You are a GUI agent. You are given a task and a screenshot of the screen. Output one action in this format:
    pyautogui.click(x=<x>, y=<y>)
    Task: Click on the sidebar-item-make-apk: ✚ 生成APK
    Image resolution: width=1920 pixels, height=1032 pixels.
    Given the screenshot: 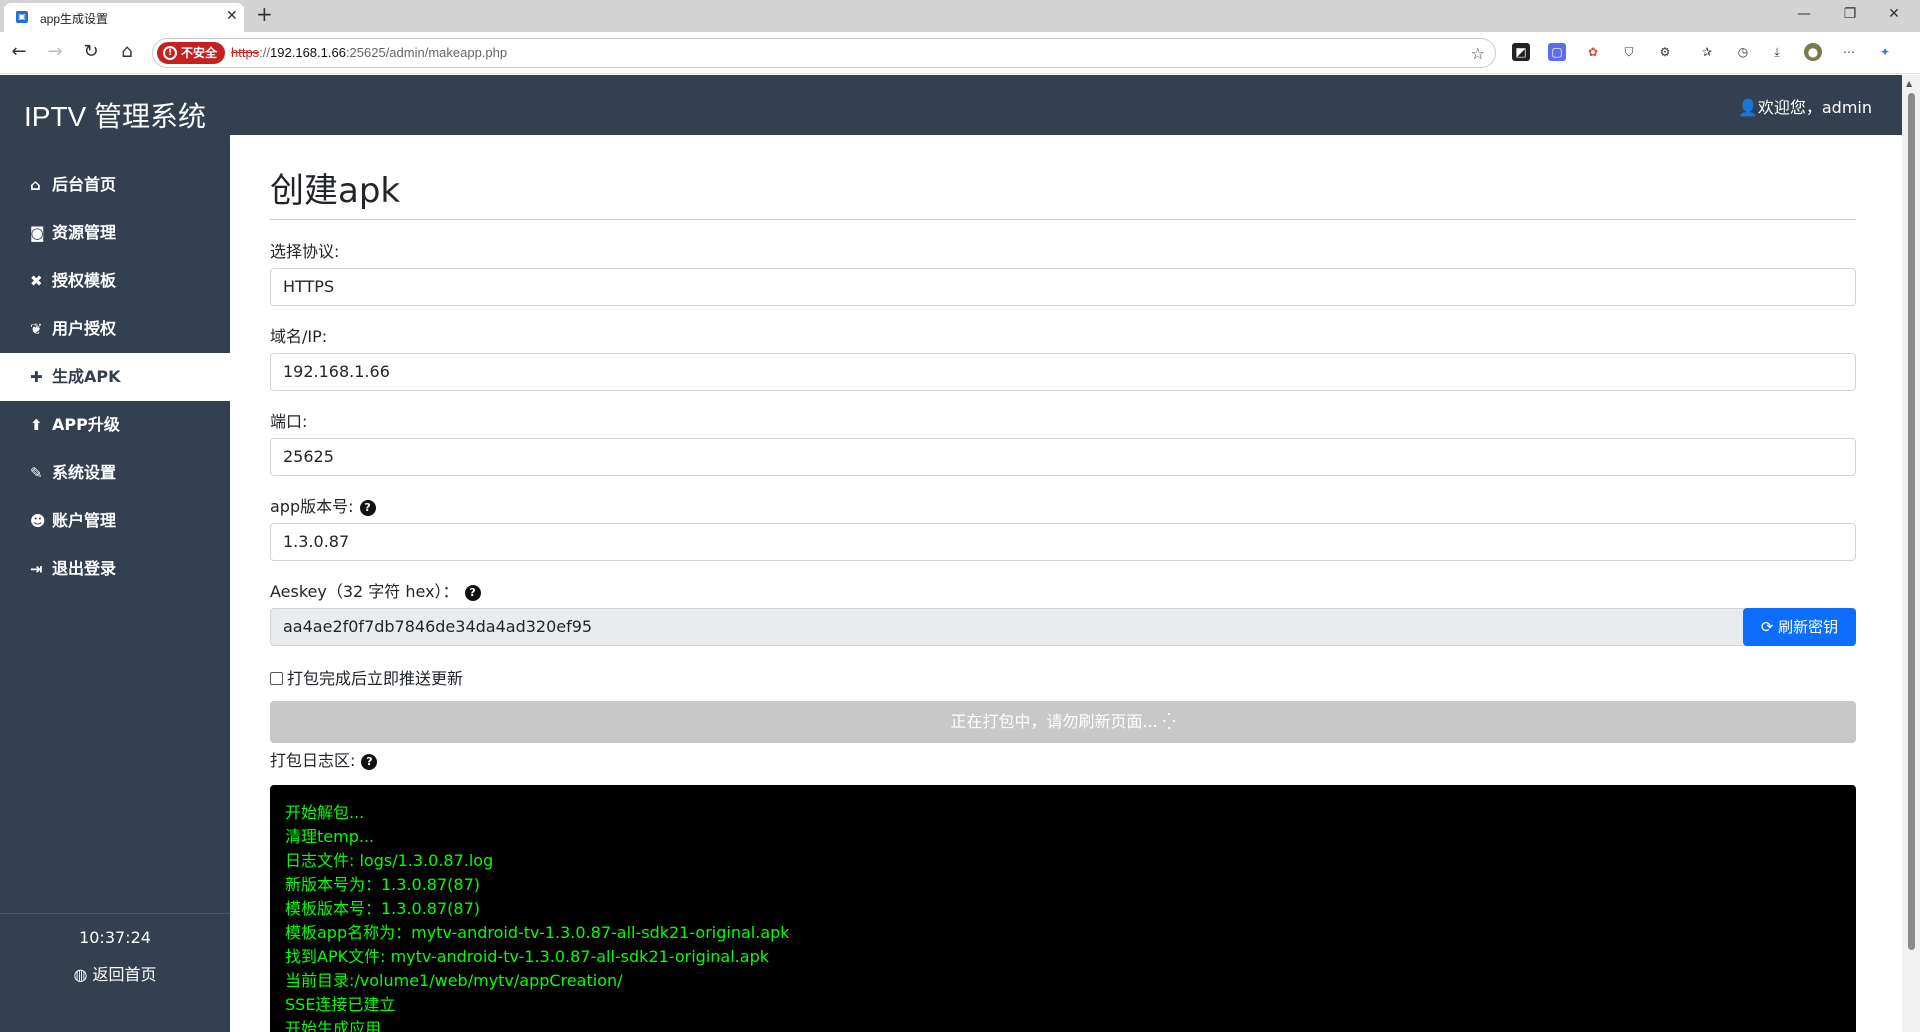 What is the action you would take?
    pyautogui.click(x=115, y=377)
    